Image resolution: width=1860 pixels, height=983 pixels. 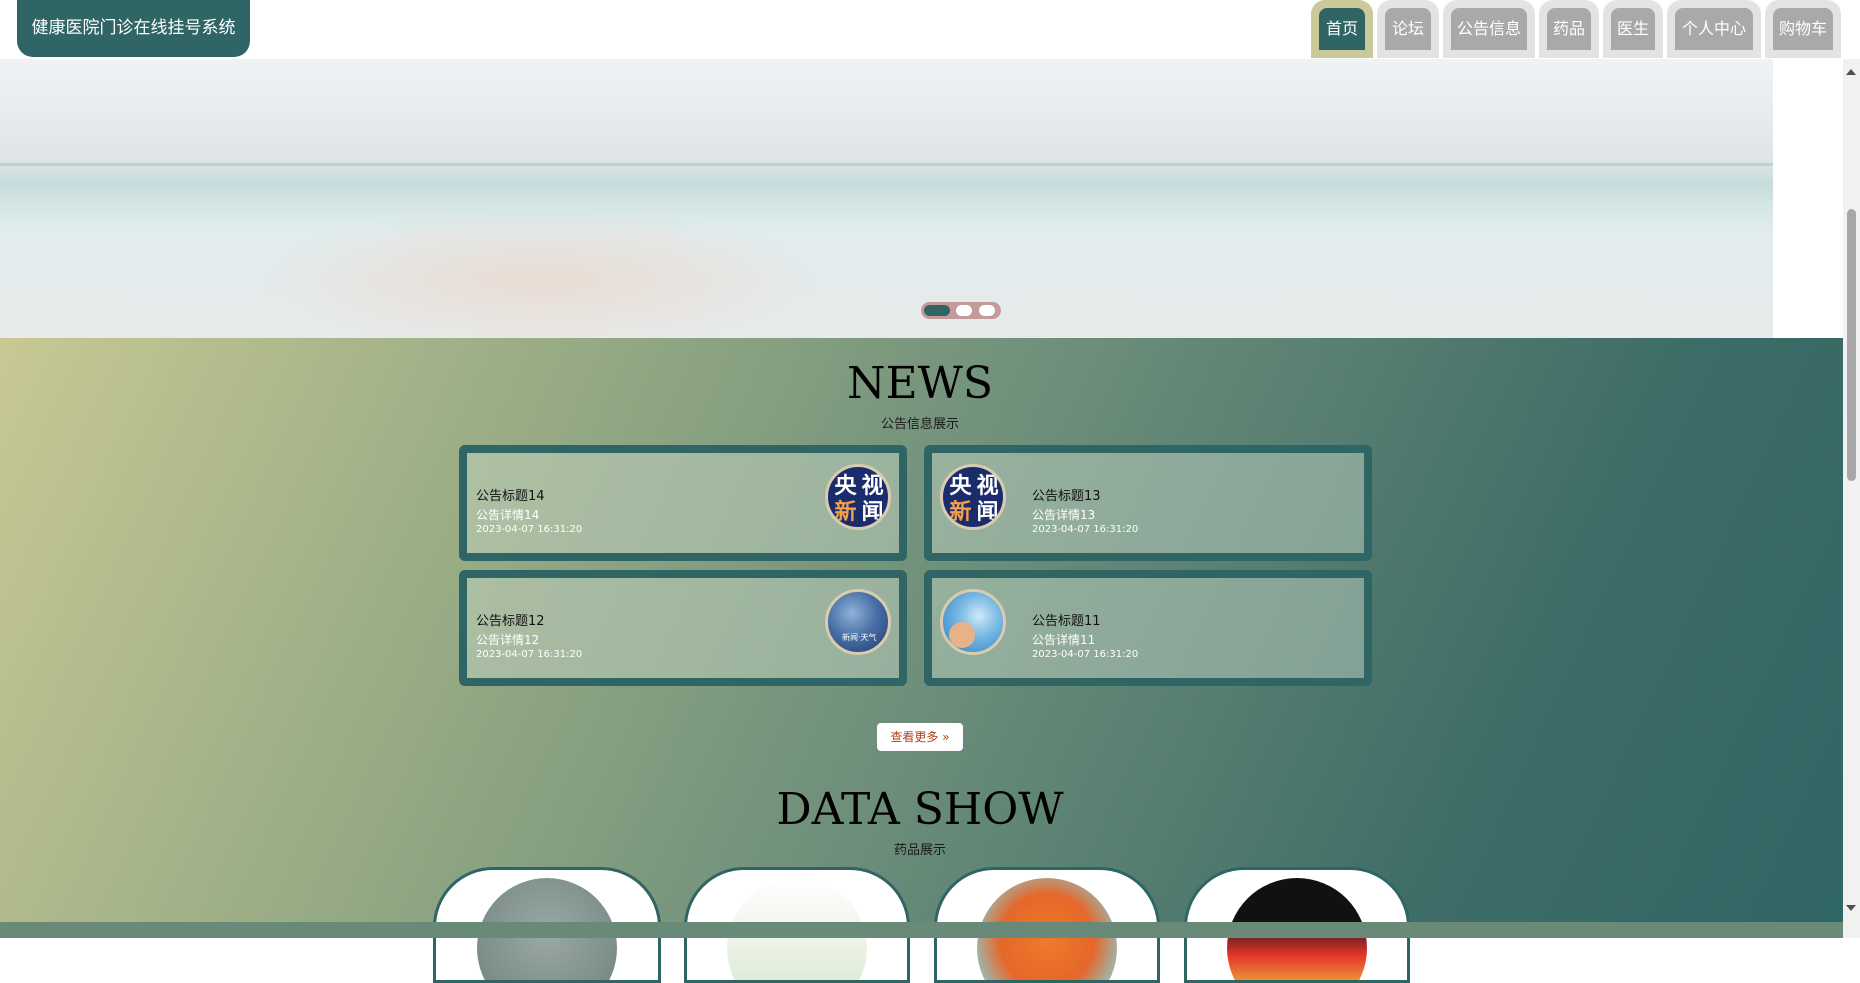 I want to click on top-bar: 健康医院门诊在线挂号系统 首页 论坛 公告信息 药品 医生 个人中心 购物车, so click(x=930, y=29).